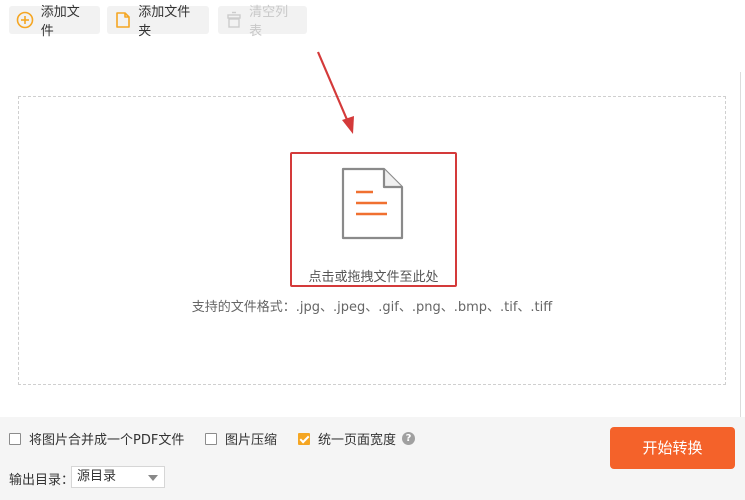  I want to click on help-icon: ?, so click(409, 438).